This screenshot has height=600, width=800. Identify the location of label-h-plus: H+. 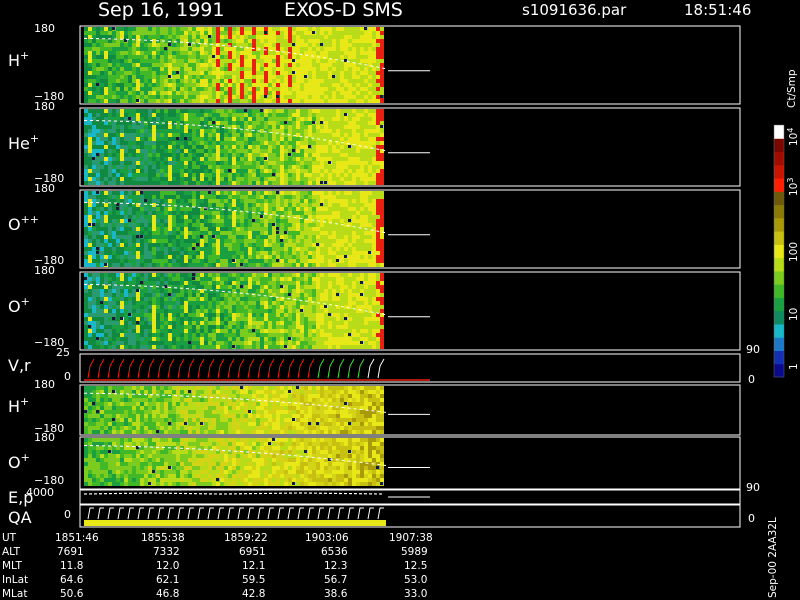
(18, 59).